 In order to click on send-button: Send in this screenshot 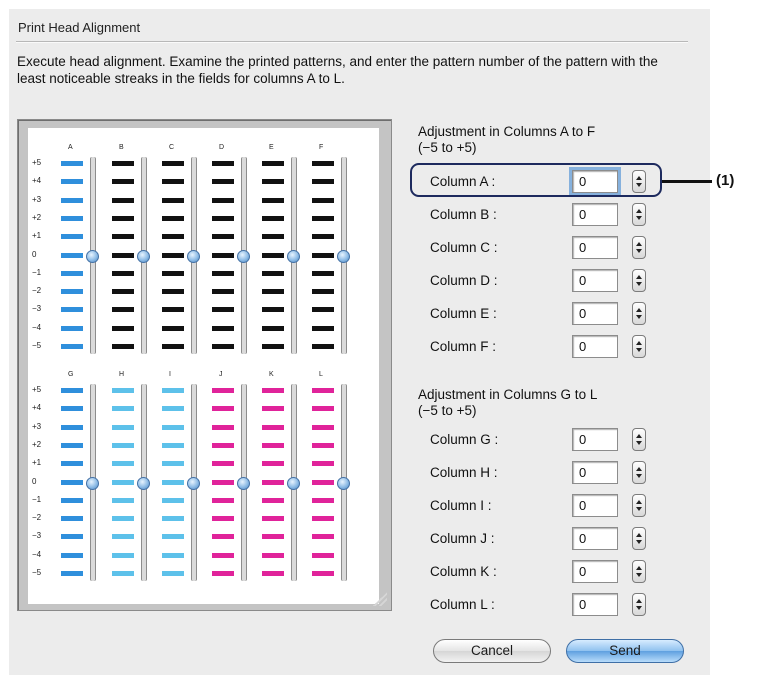, I will do `click(625, 651)`.